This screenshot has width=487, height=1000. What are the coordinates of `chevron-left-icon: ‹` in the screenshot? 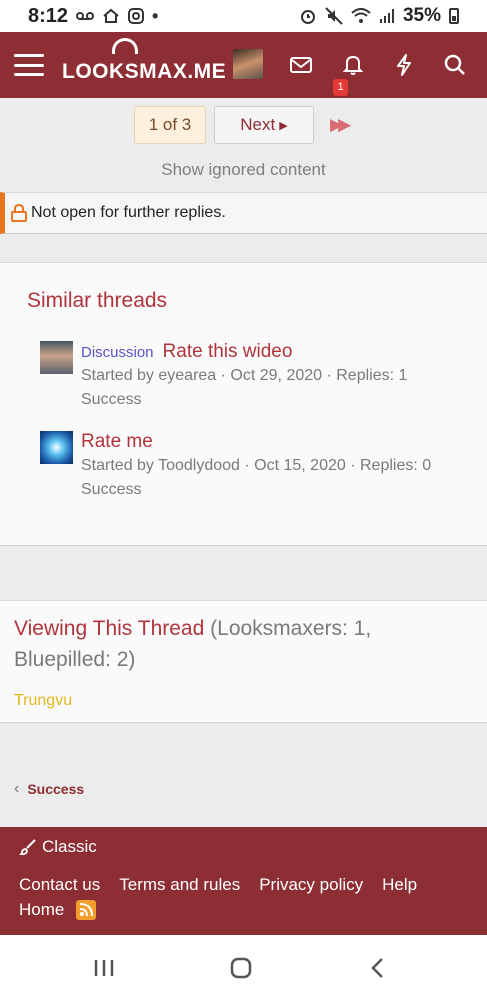 It's located at (17, 788).